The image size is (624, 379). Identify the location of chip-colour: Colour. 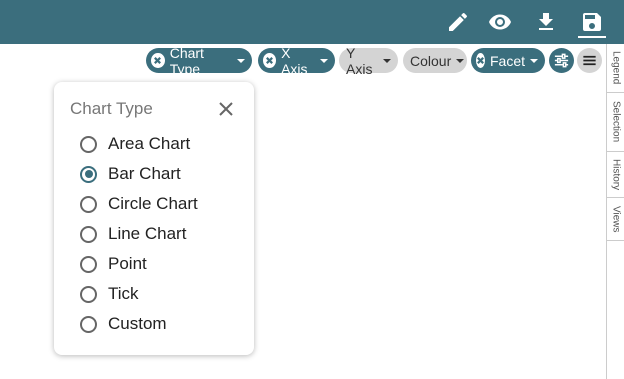
(435, 60).